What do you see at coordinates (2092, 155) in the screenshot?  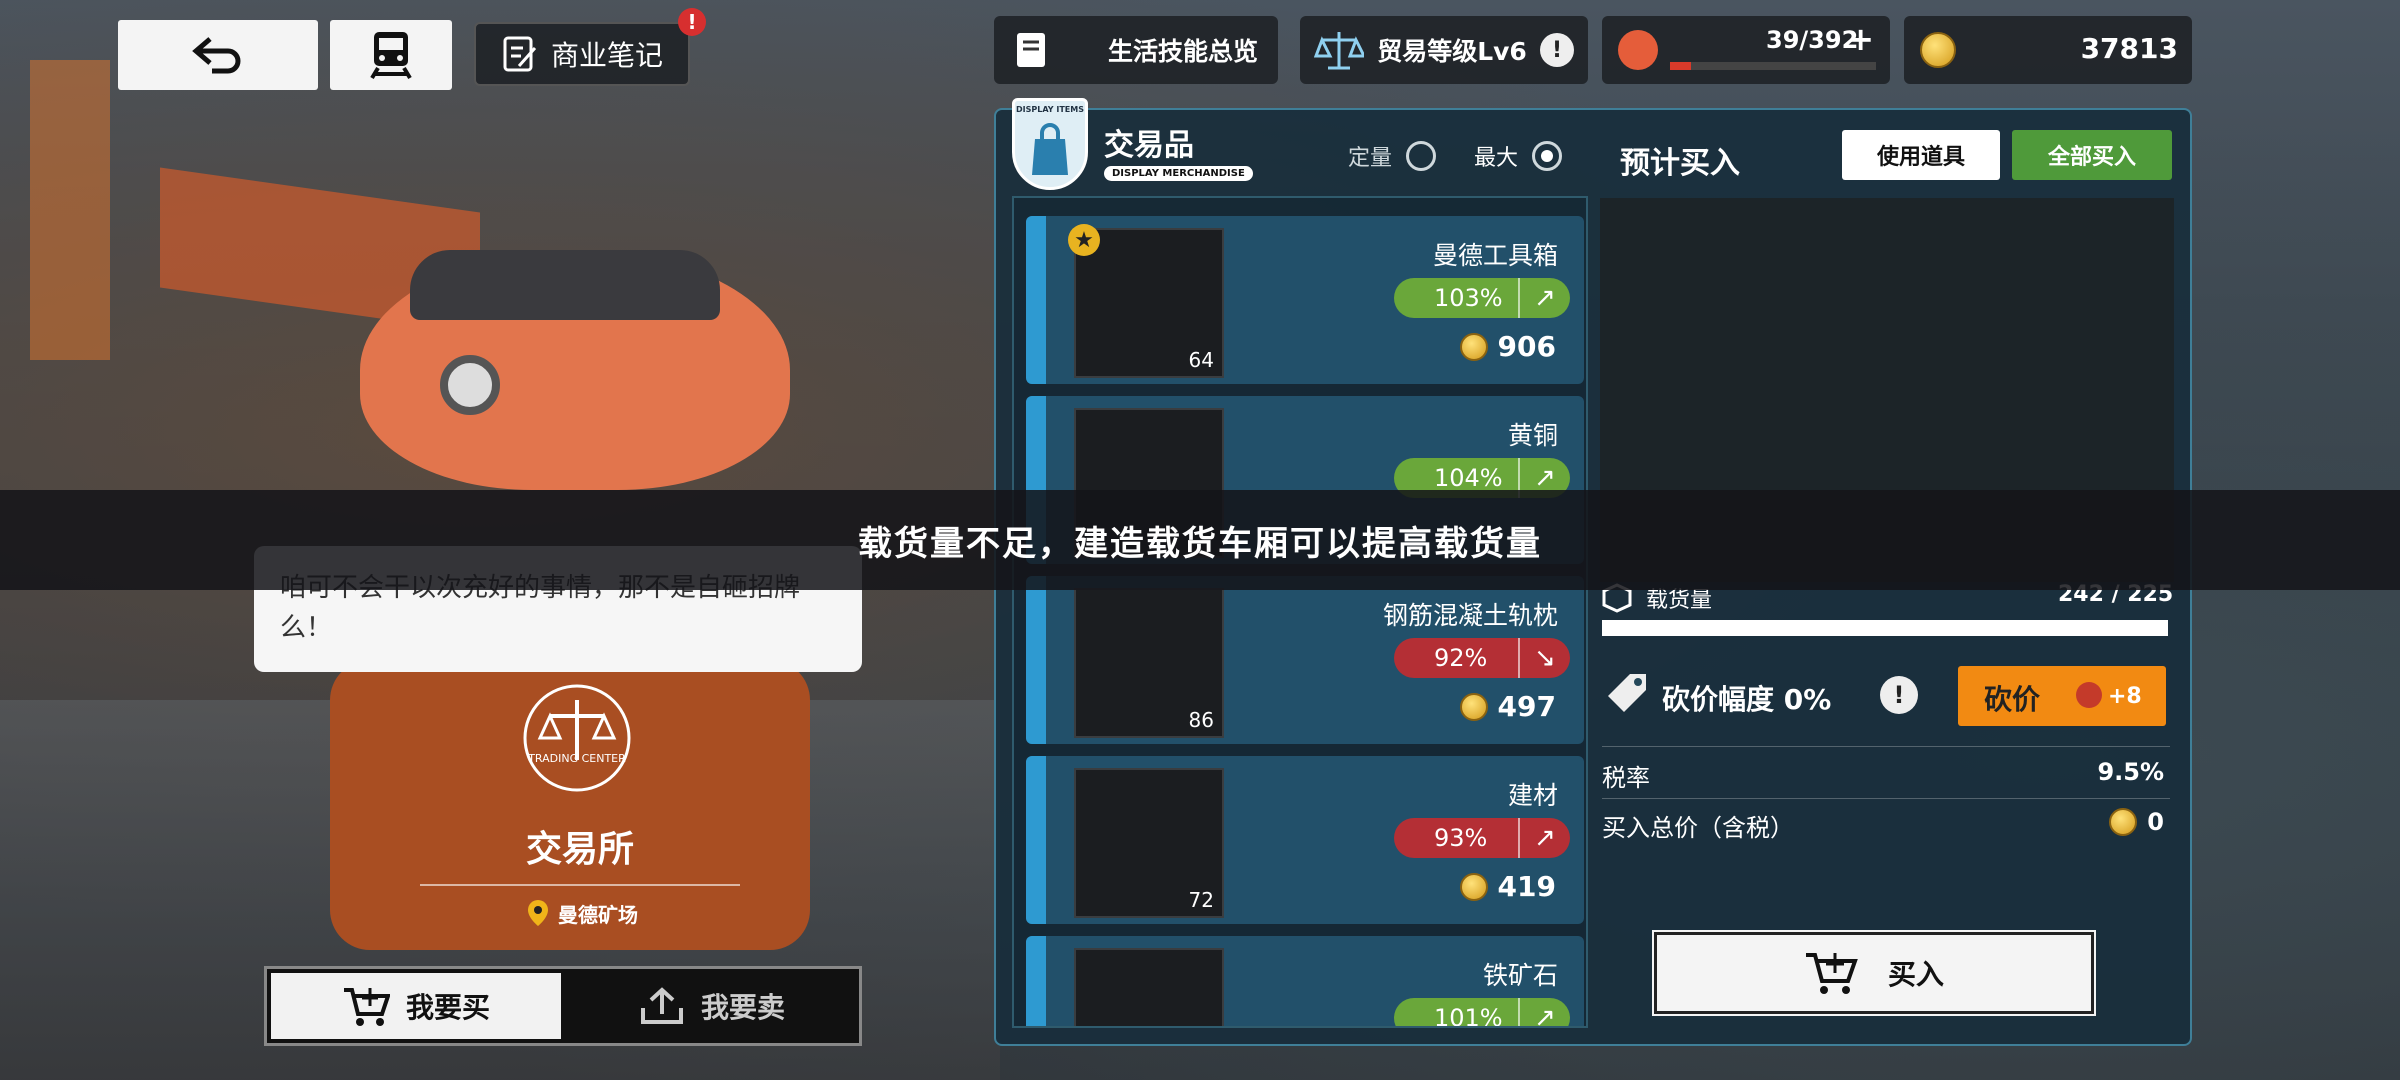 I see `buy-all-button: 全部买入` at bounding box center [2092, 155].